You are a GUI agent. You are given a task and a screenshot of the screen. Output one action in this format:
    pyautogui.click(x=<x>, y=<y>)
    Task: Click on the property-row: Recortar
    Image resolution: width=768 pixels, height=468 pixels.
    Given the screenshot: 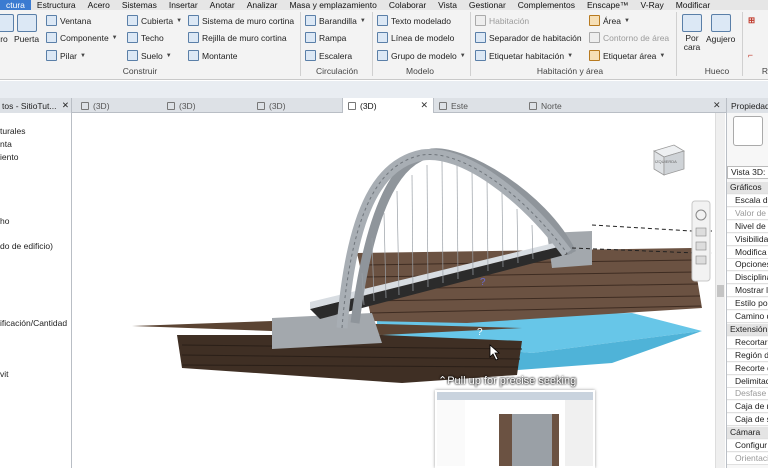 What is the action you would take?
    pyautogui.click(x=747, y=342)
    